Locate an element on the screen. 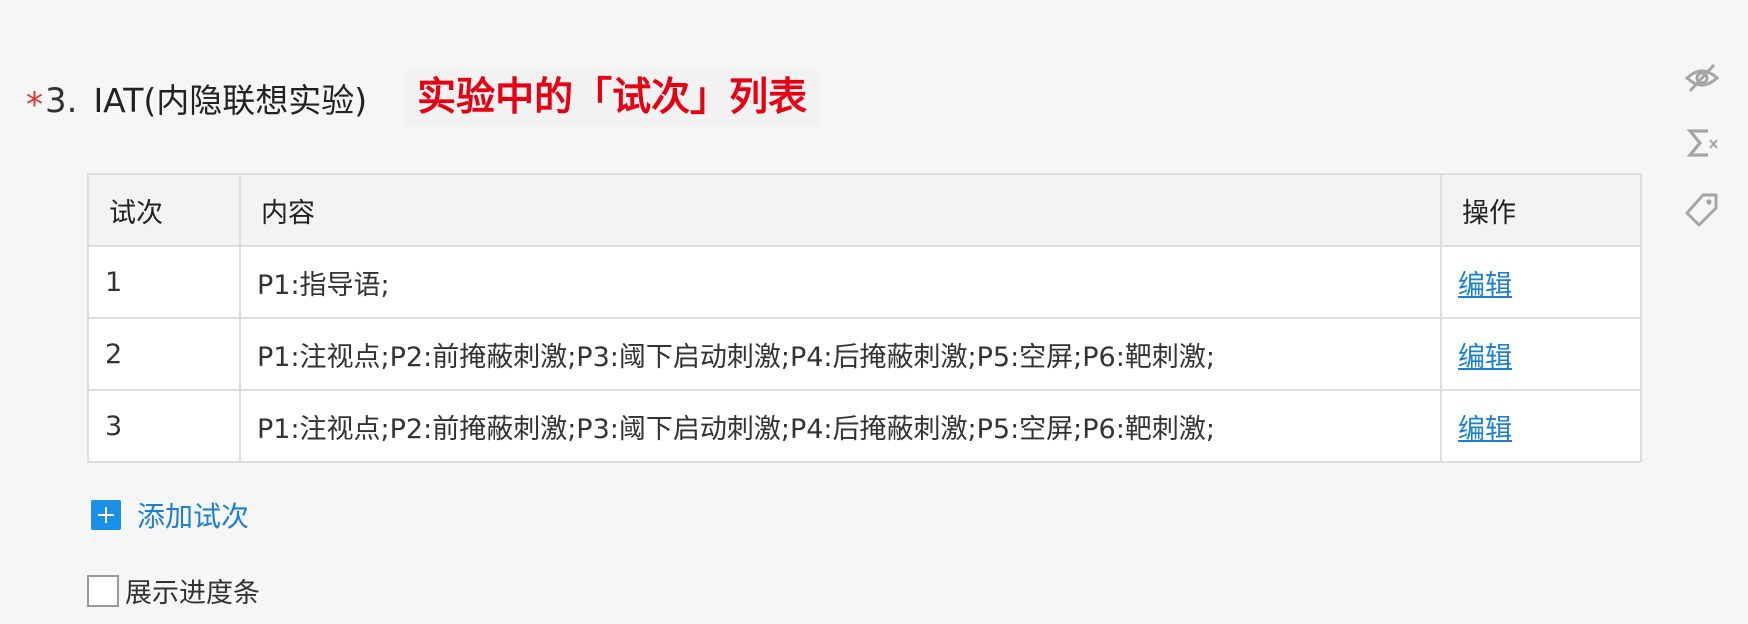 Image resolution: width=1748 pixels, height=624 pixels. add-trial-label: 添加试次 is located at coordinates (193, 515).